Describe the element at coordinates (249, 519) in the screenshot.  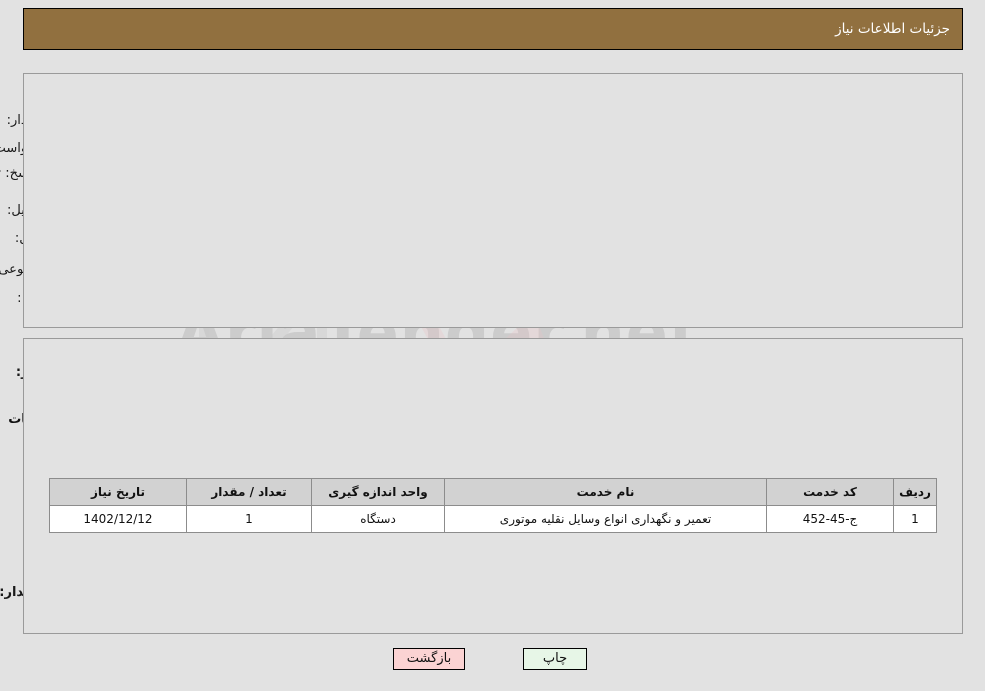
I see `cell-qty: 1` at that location.